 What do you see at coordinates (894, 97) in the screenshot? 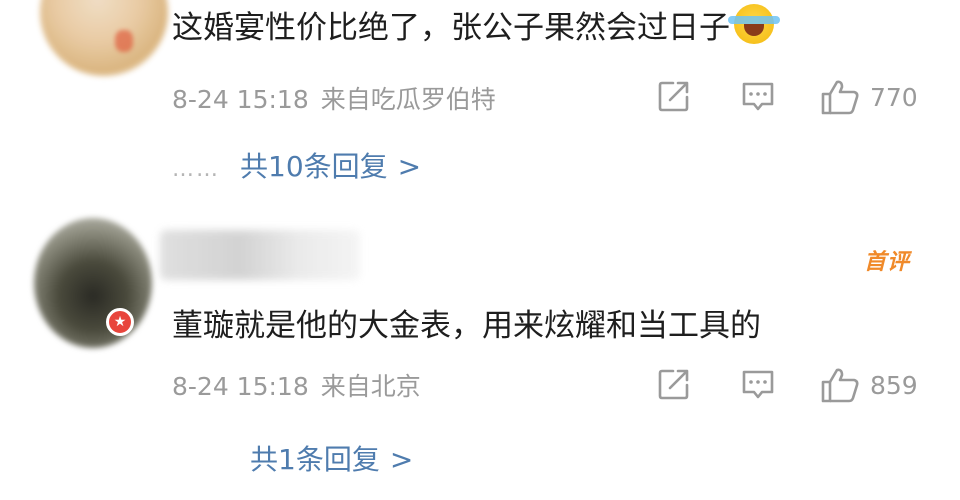
I see `like-count: 770` at bounding box center [894, 97].